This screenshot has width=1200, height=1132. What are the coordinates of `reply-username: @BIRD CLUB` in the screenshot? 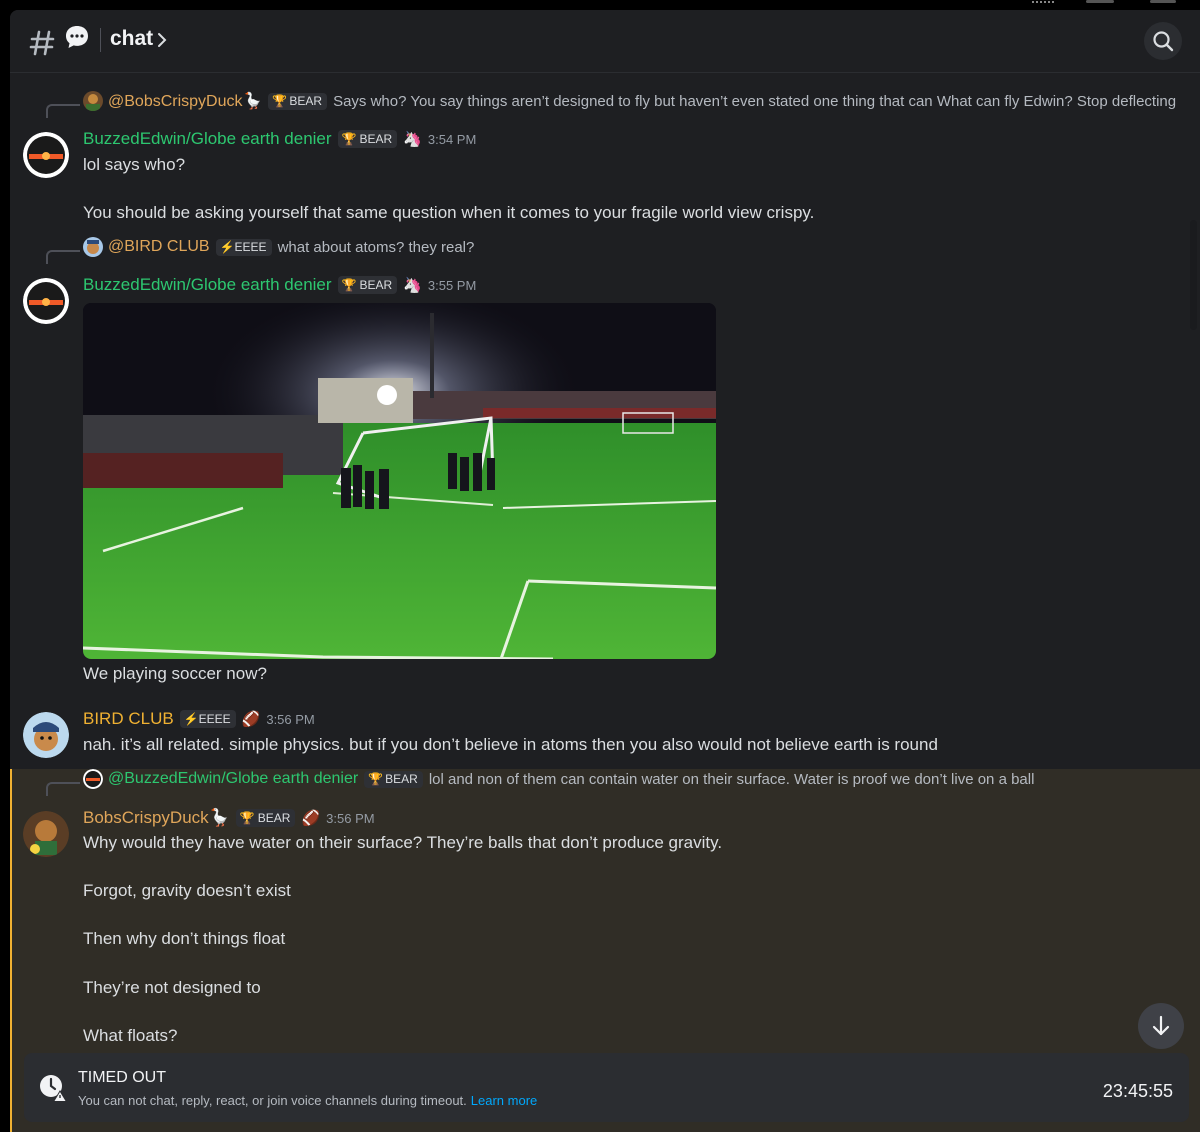 It's located at (159, 247).